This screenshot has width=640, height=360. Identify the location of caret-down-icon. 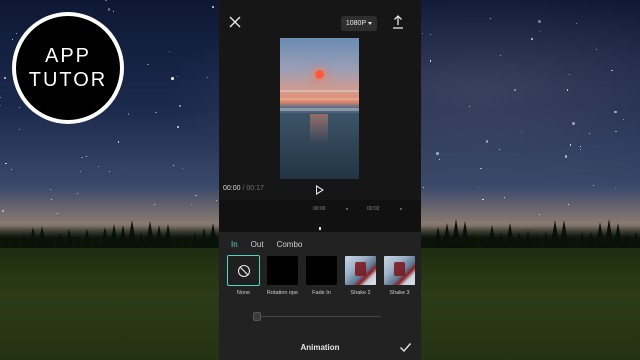
(370, 23).